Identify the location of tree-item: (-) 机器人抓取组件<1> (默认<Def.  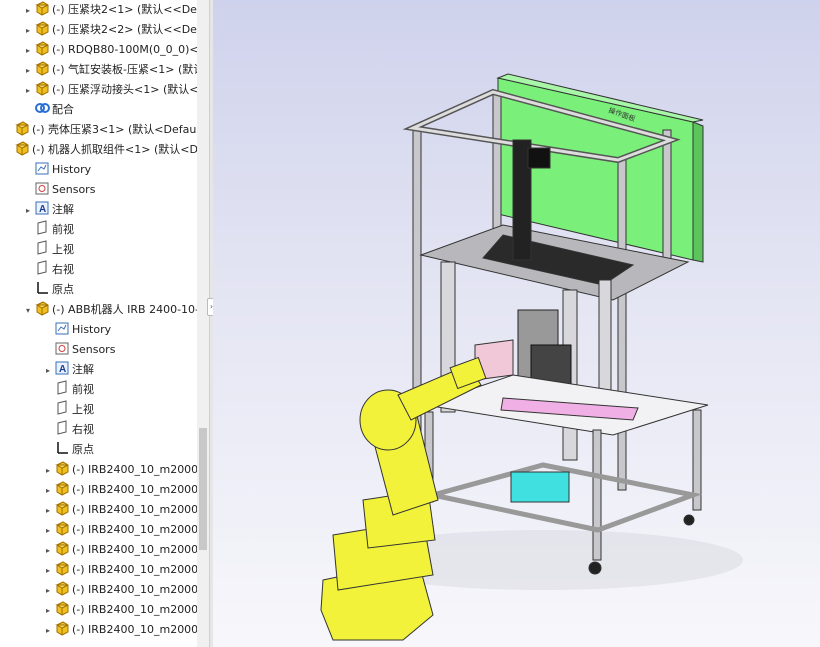
(99, 150).